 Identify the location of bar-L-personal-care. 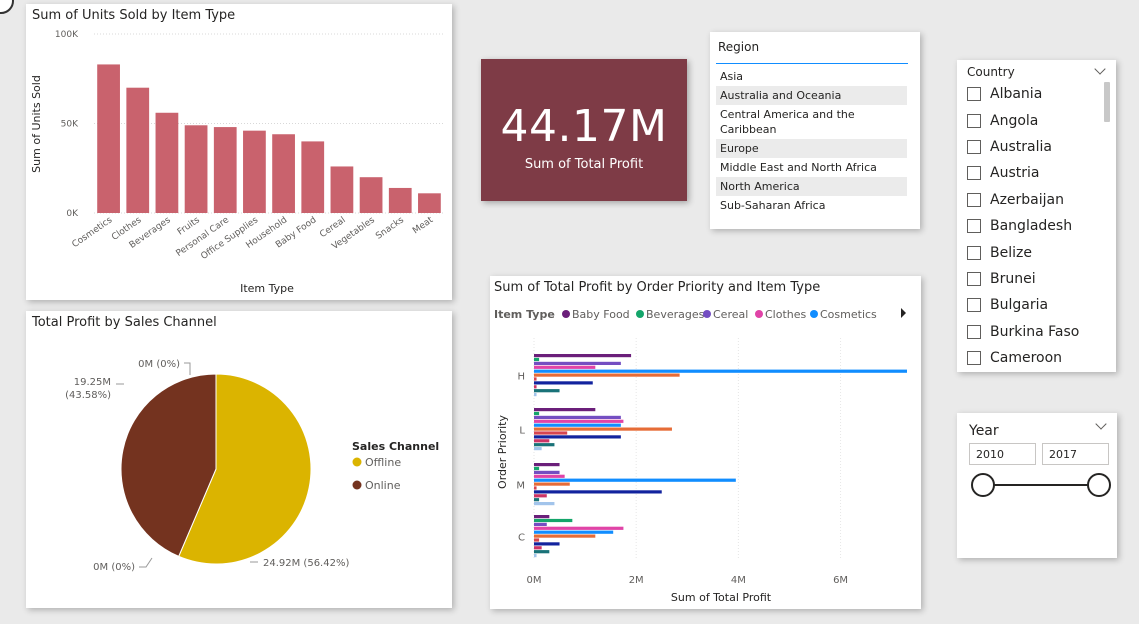
(542, 441).